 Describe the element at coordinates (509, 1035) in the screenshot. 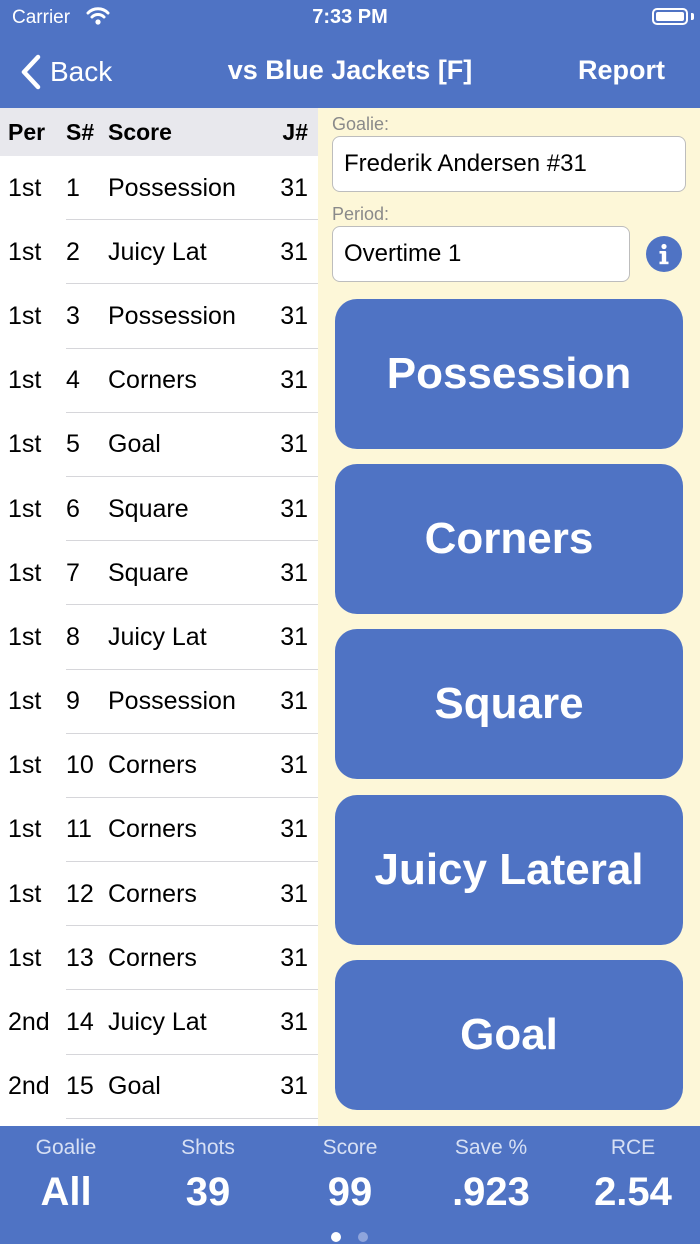

I see `goal-button: Goal` at that location.